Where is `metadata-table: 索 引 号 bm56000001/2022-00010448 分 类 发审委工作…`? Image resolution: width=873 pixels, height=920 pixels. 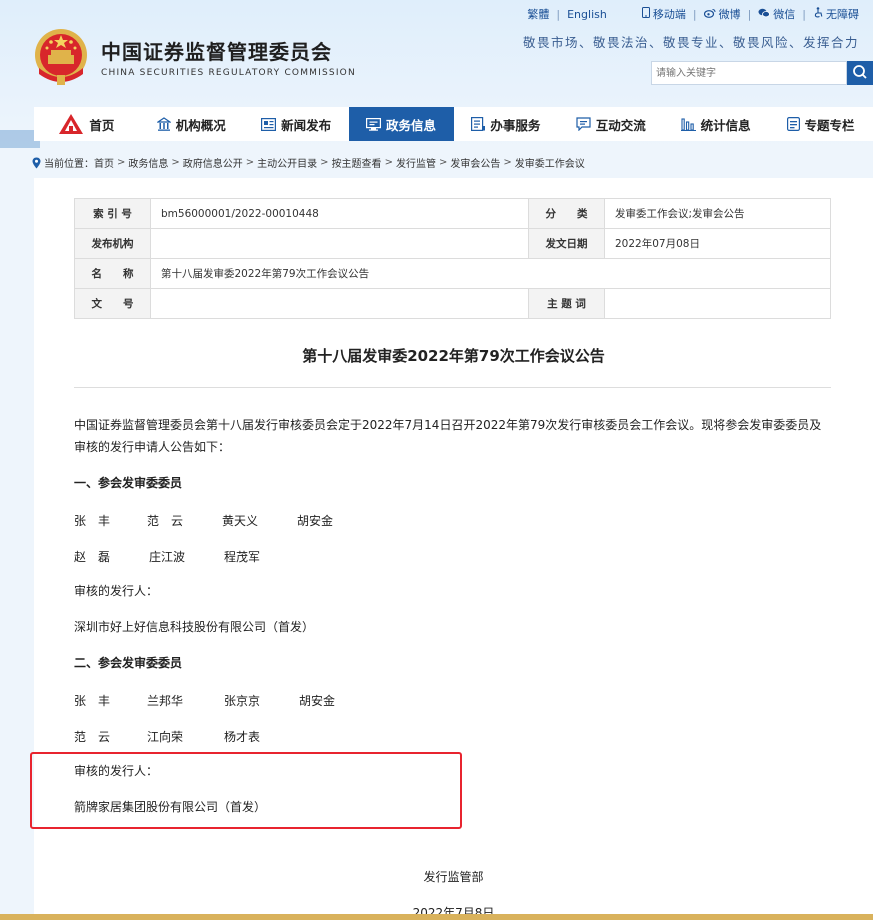 metadata-table: 索 引 号 bm56000001/2022-00010448 分 类 发审委工作… is located at coordinates (452, 258).